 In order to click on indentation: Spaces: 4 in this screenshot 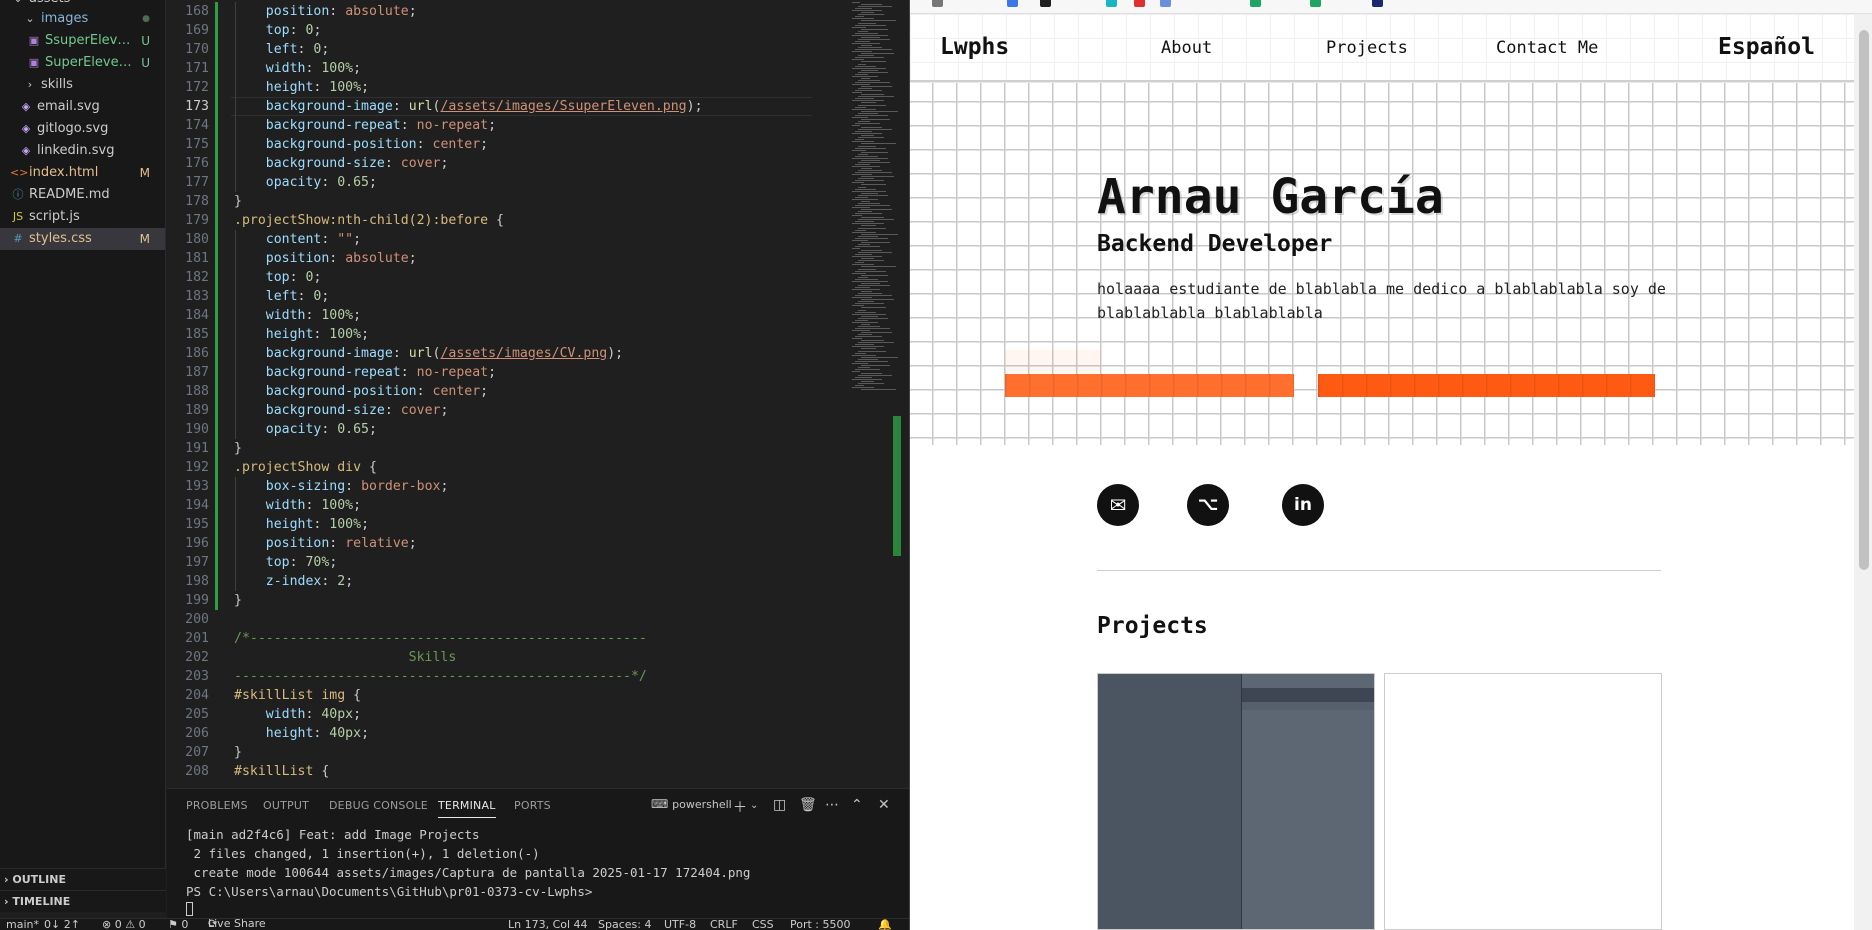, I will do `click(624, 924)`.